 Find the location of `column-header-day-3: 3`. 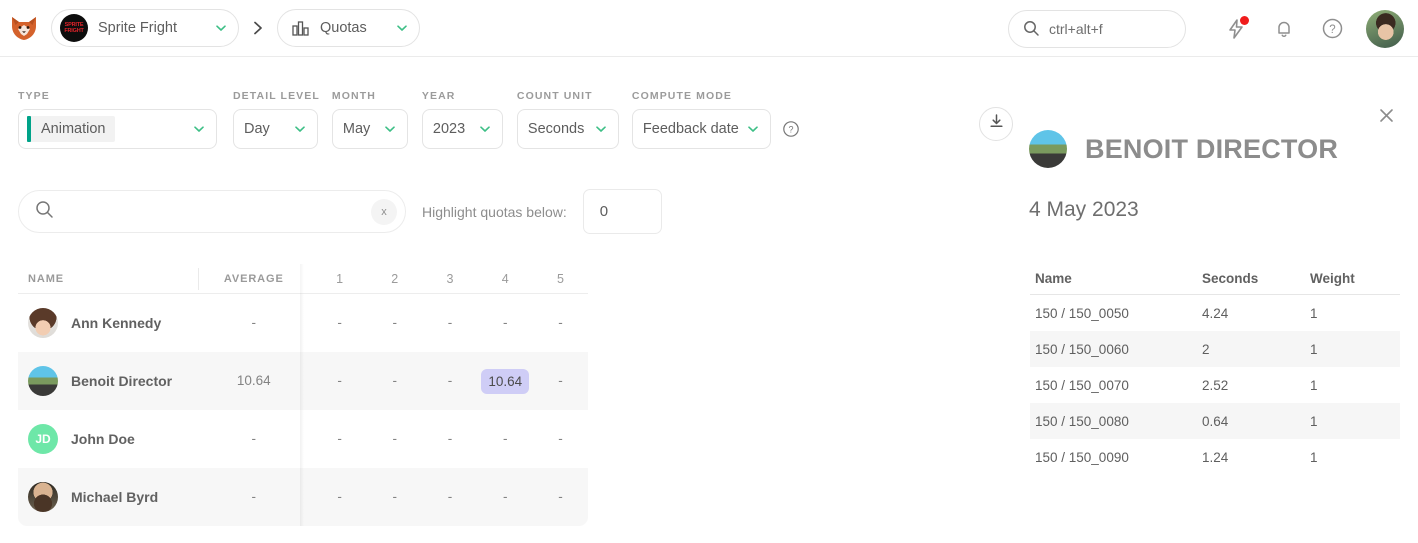

column-header-day-3: 3 is located at coordinates (449, 279).